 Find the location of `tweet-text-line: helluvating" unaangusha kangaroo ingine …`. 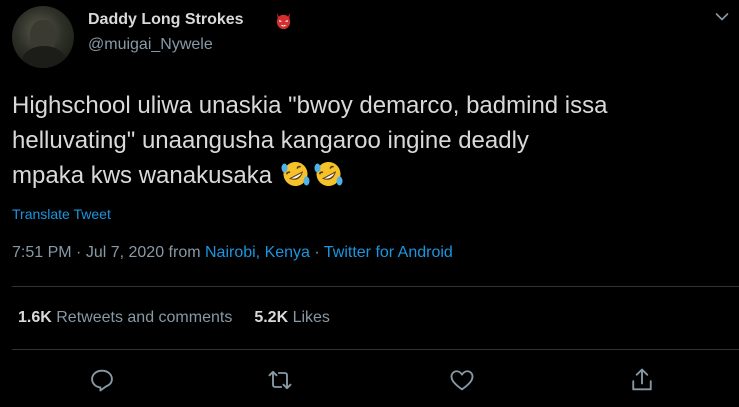

tweet-text-line: helluvating" unaangusha kangaroo ingine … is located at coordinates (270, 140).